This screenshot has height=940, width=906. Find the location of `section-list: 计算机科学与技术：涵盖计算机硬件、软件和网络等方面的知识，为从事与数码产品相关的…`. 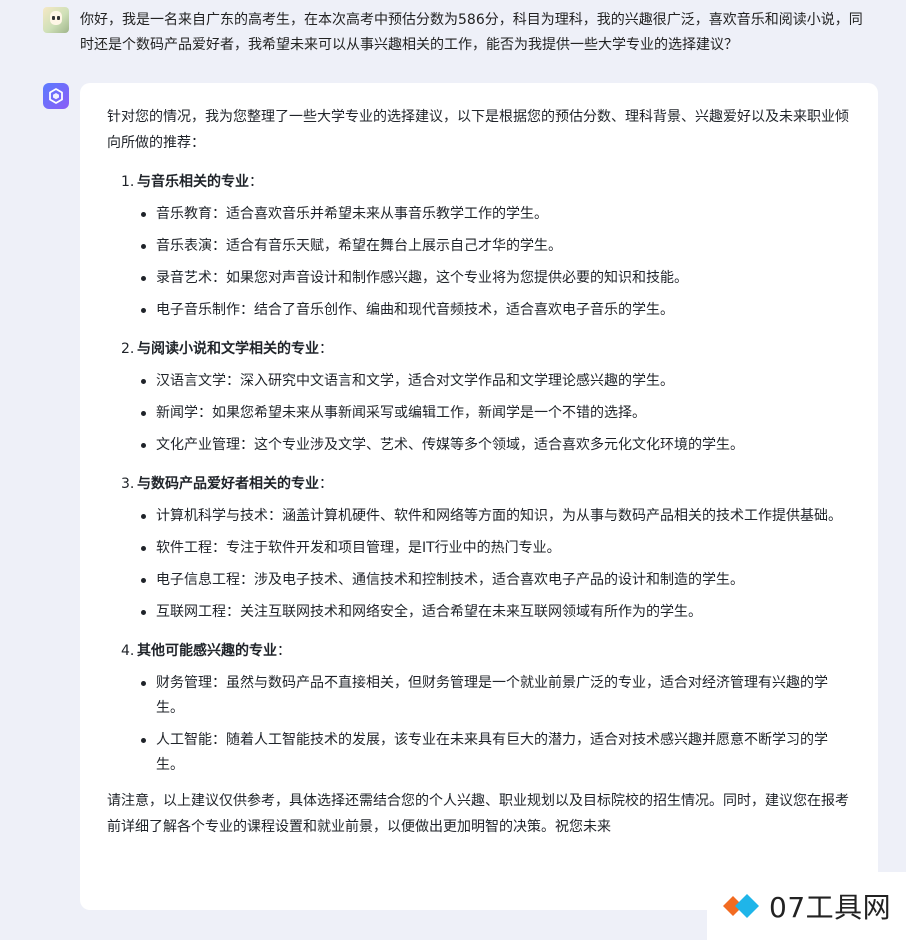

section-list: 计算机科学与技术：涵盖计算机硬件、软件和网络等方面的知识，为从事与数码产品相关的… is located at coordinates (495, 564).